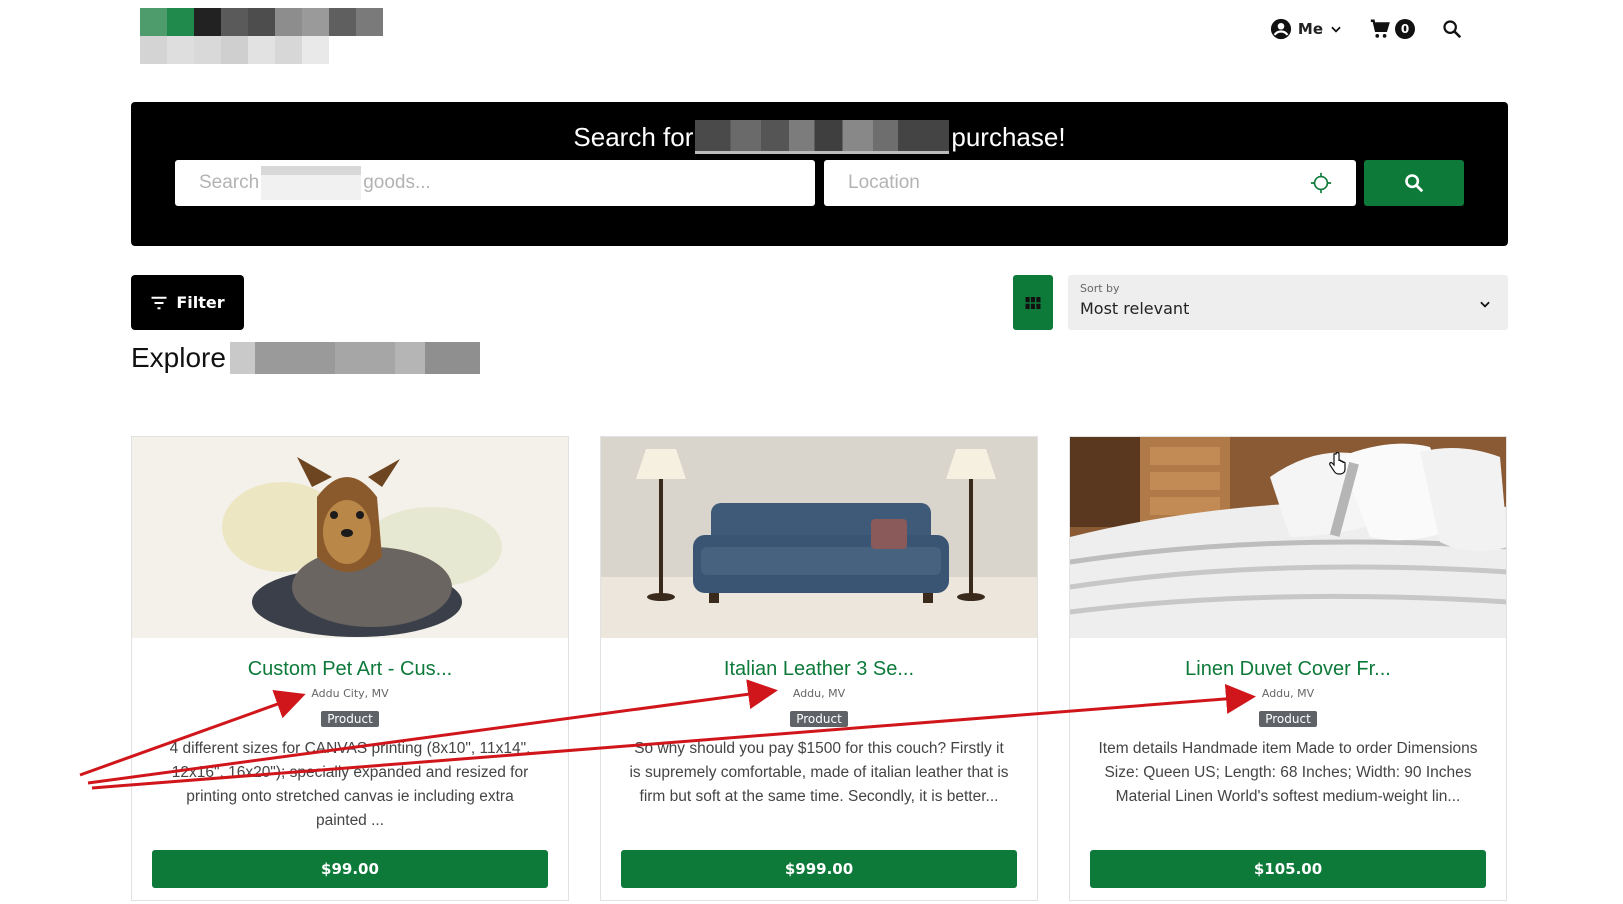 The height and width of the screenshot is (904, 1623). I want to click on filter-button: Filter, so click(187, 302).